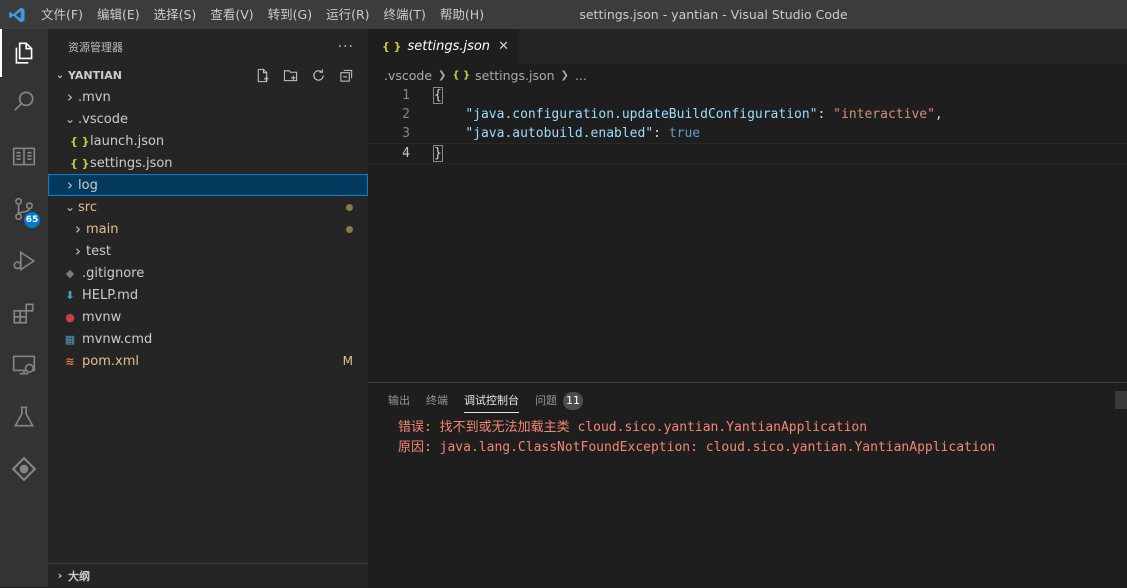 The image size is (1127, 588). What do you see at coordinates (438, 95) in the screenshot?
I see `brace-open: {` at bounding box center [438, 95].